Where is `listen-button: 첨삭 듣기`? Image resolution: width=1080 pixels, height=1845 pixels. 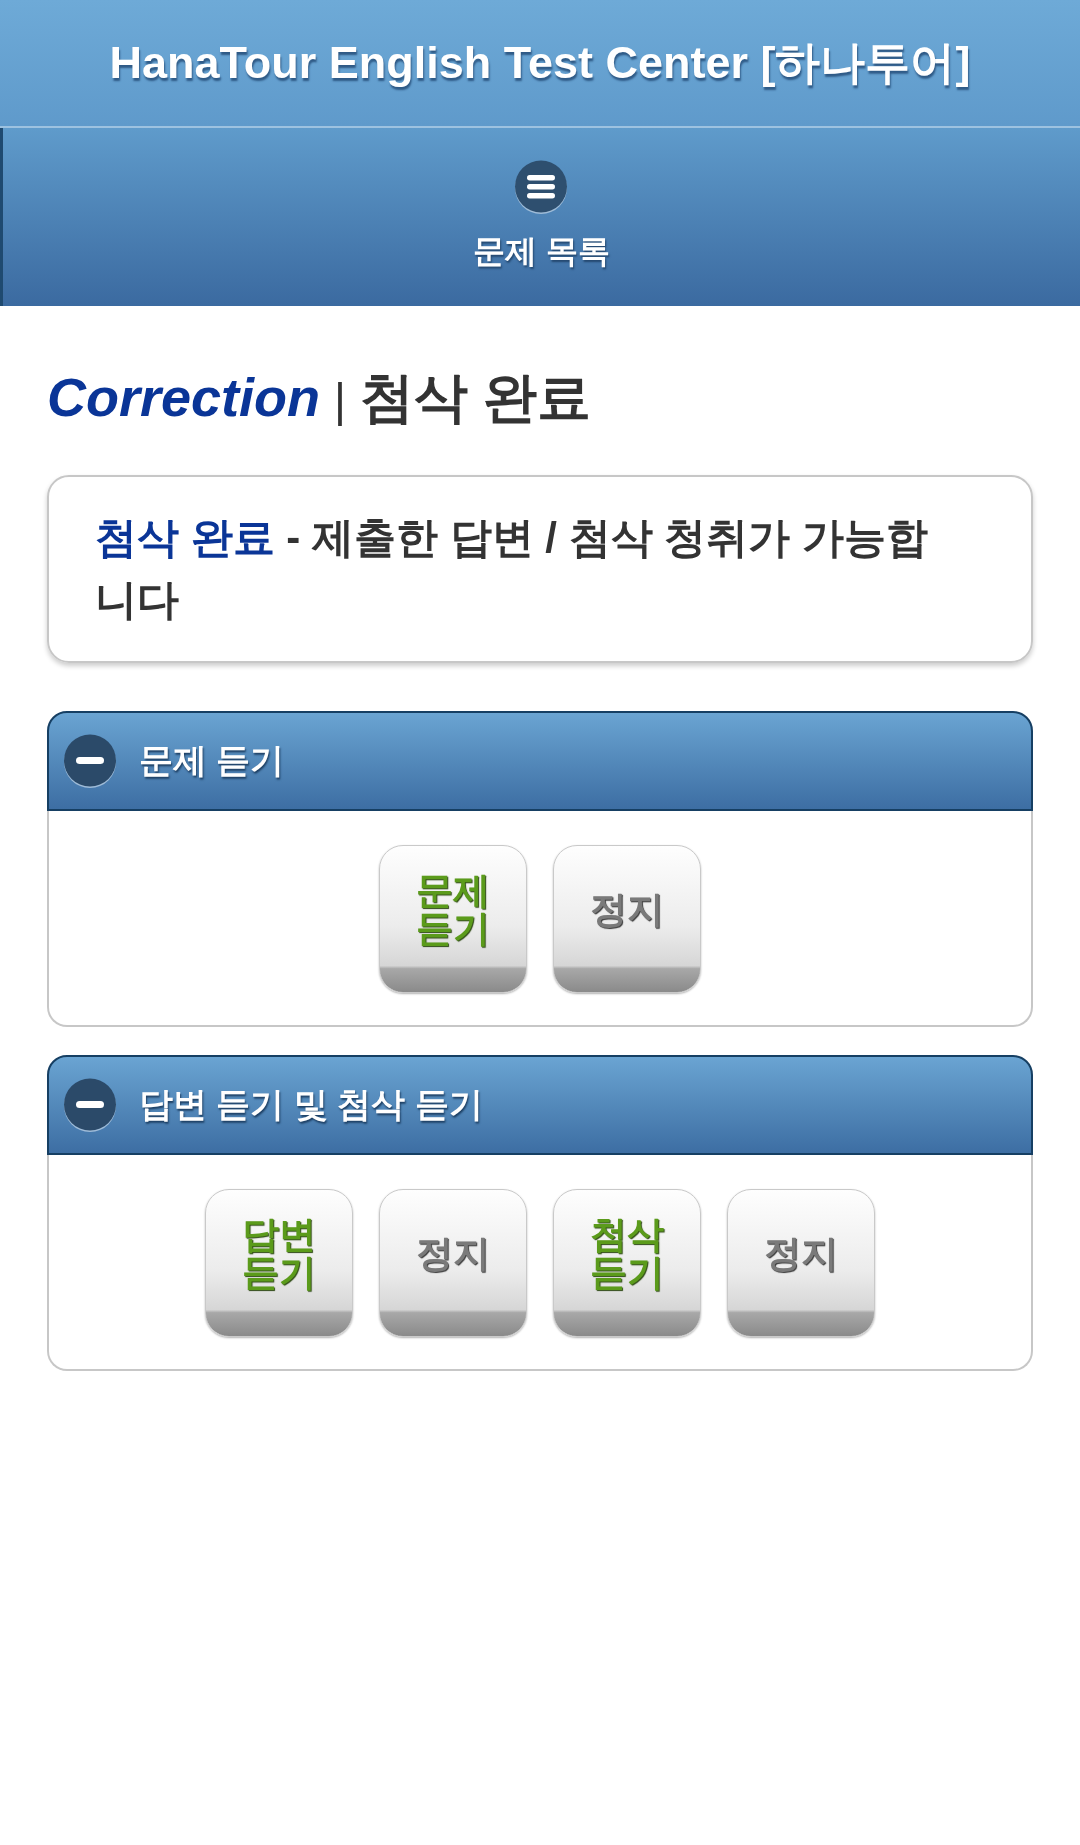 listen-button: 첨삭 듣기 is located at coordinates (627, 1263).